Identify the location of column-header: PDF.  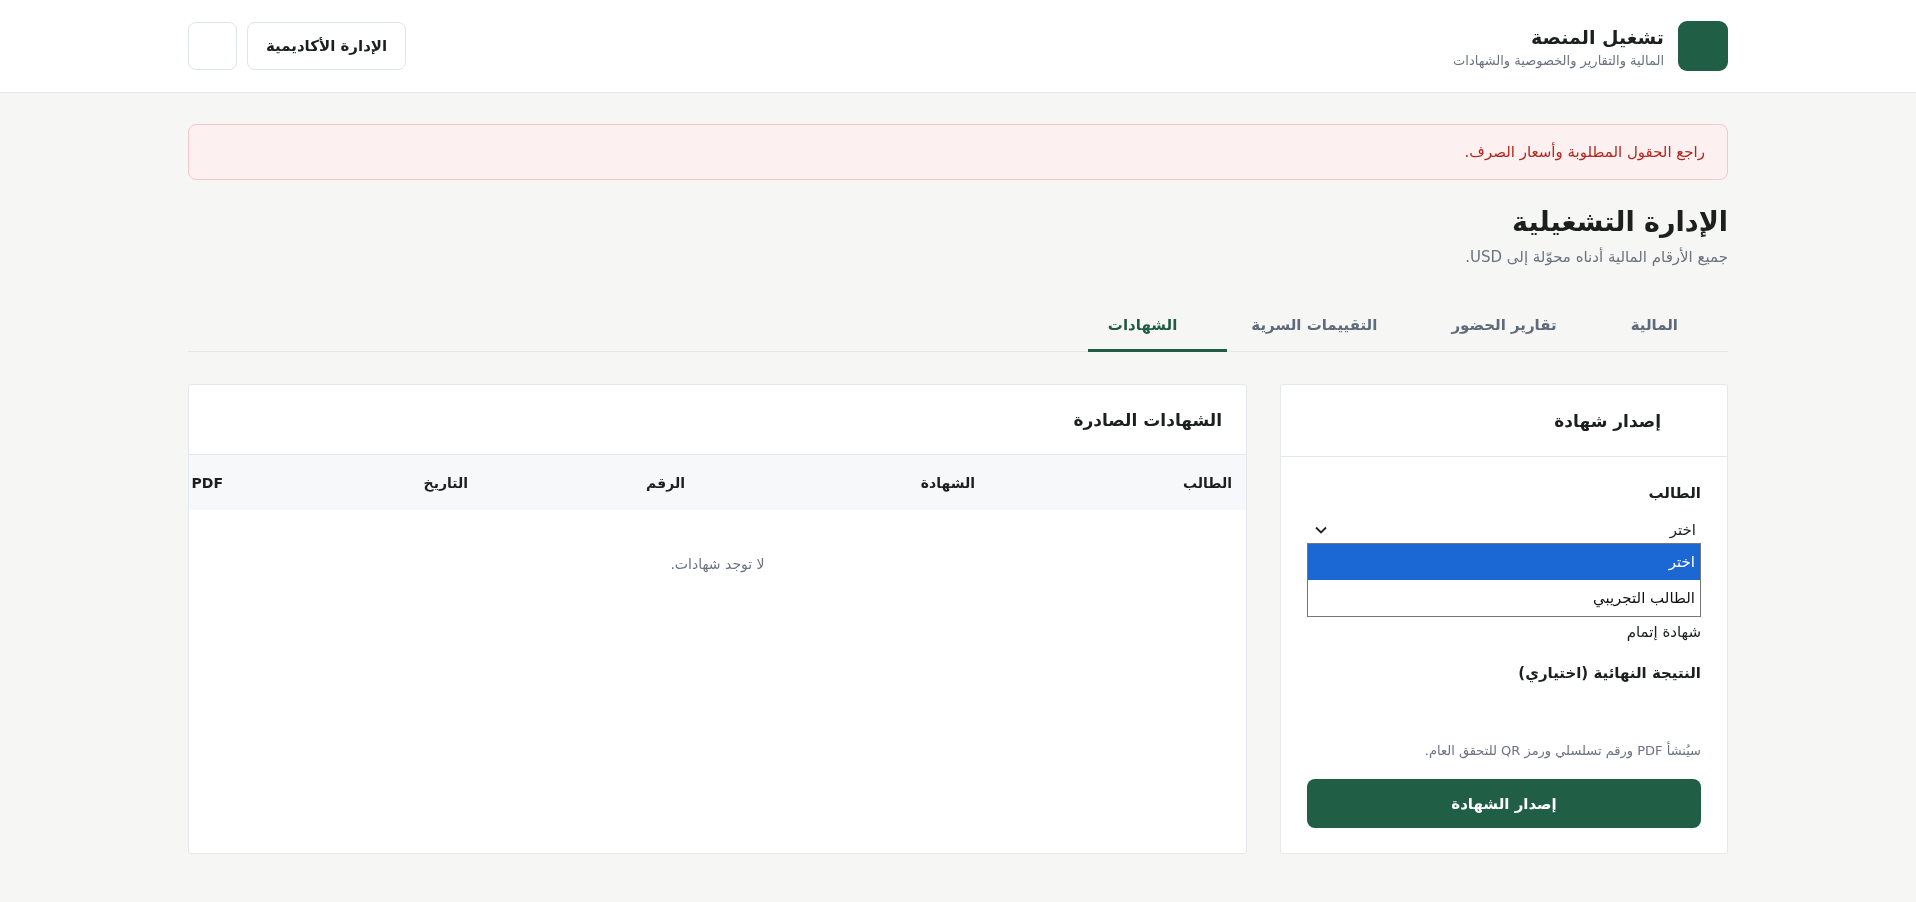
(207, 482).